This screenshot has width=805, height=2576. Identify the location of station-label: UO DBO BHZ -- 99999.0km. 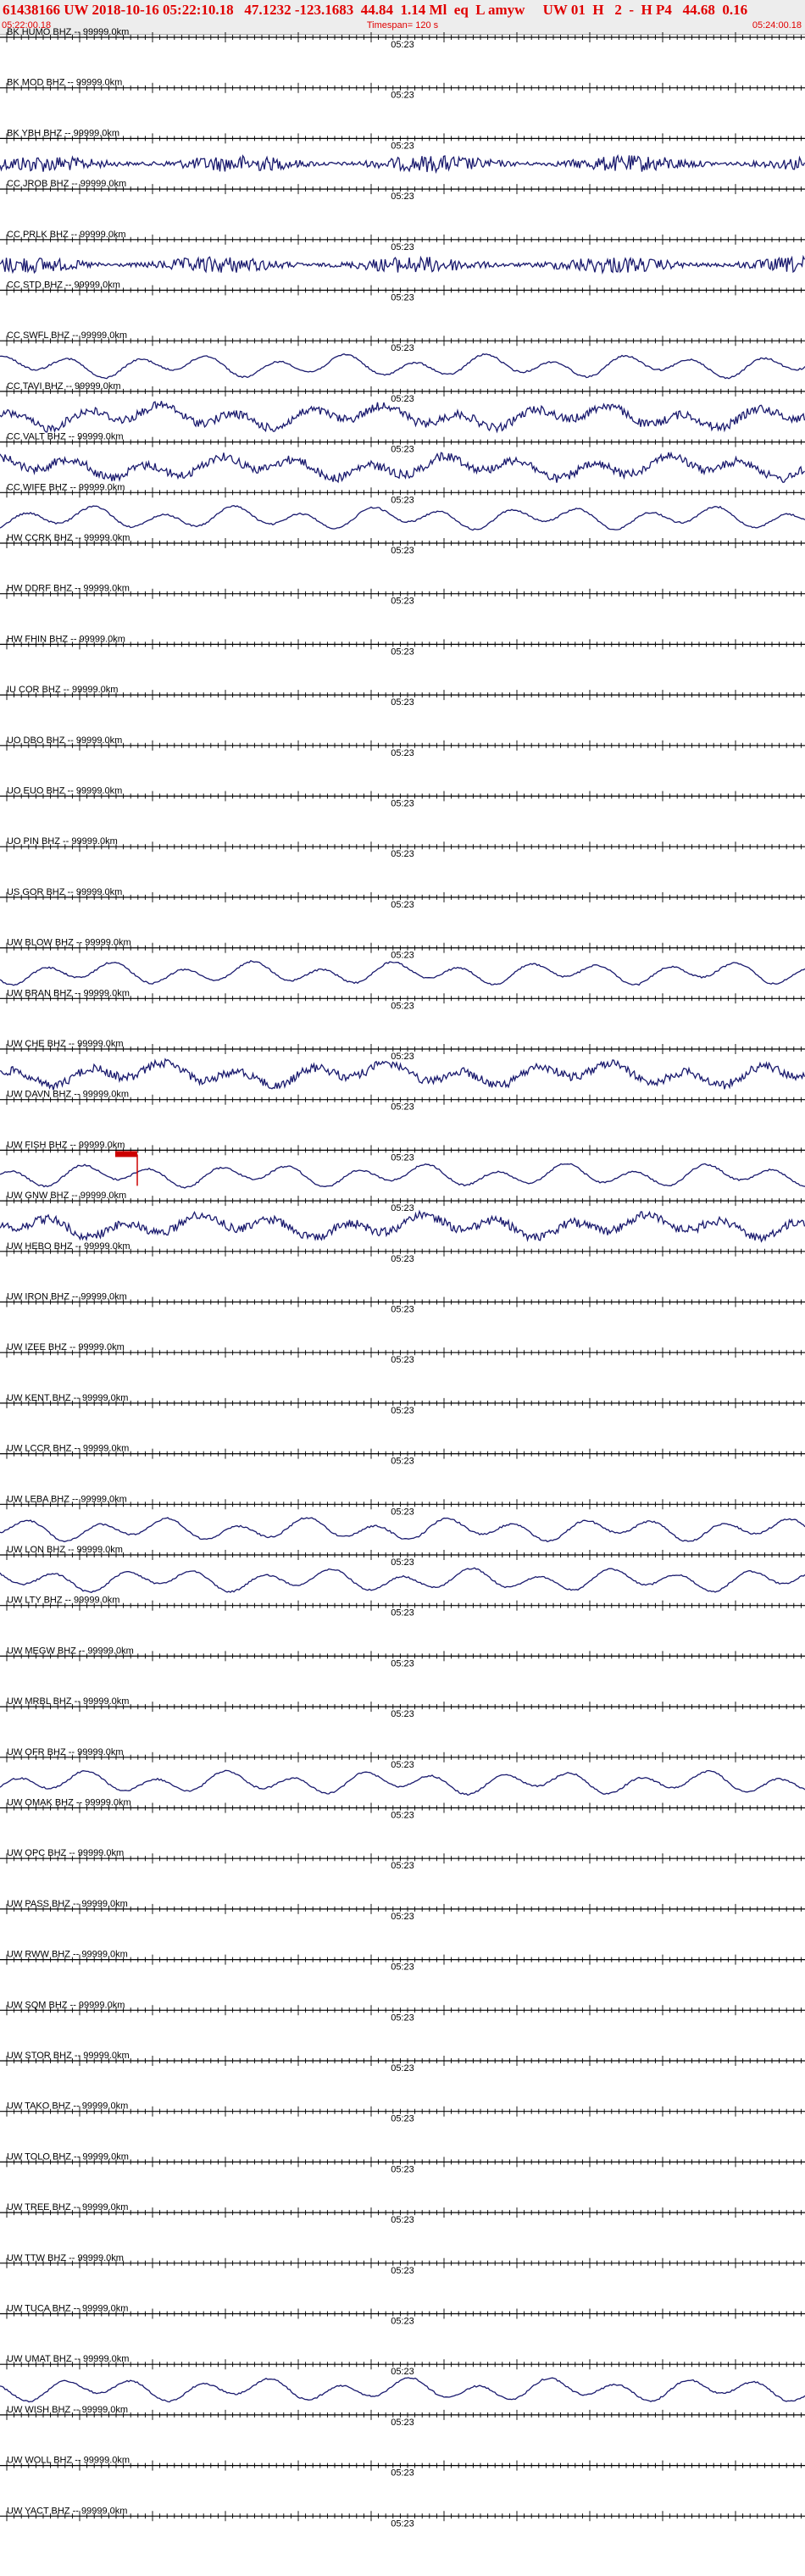
(64, 741).